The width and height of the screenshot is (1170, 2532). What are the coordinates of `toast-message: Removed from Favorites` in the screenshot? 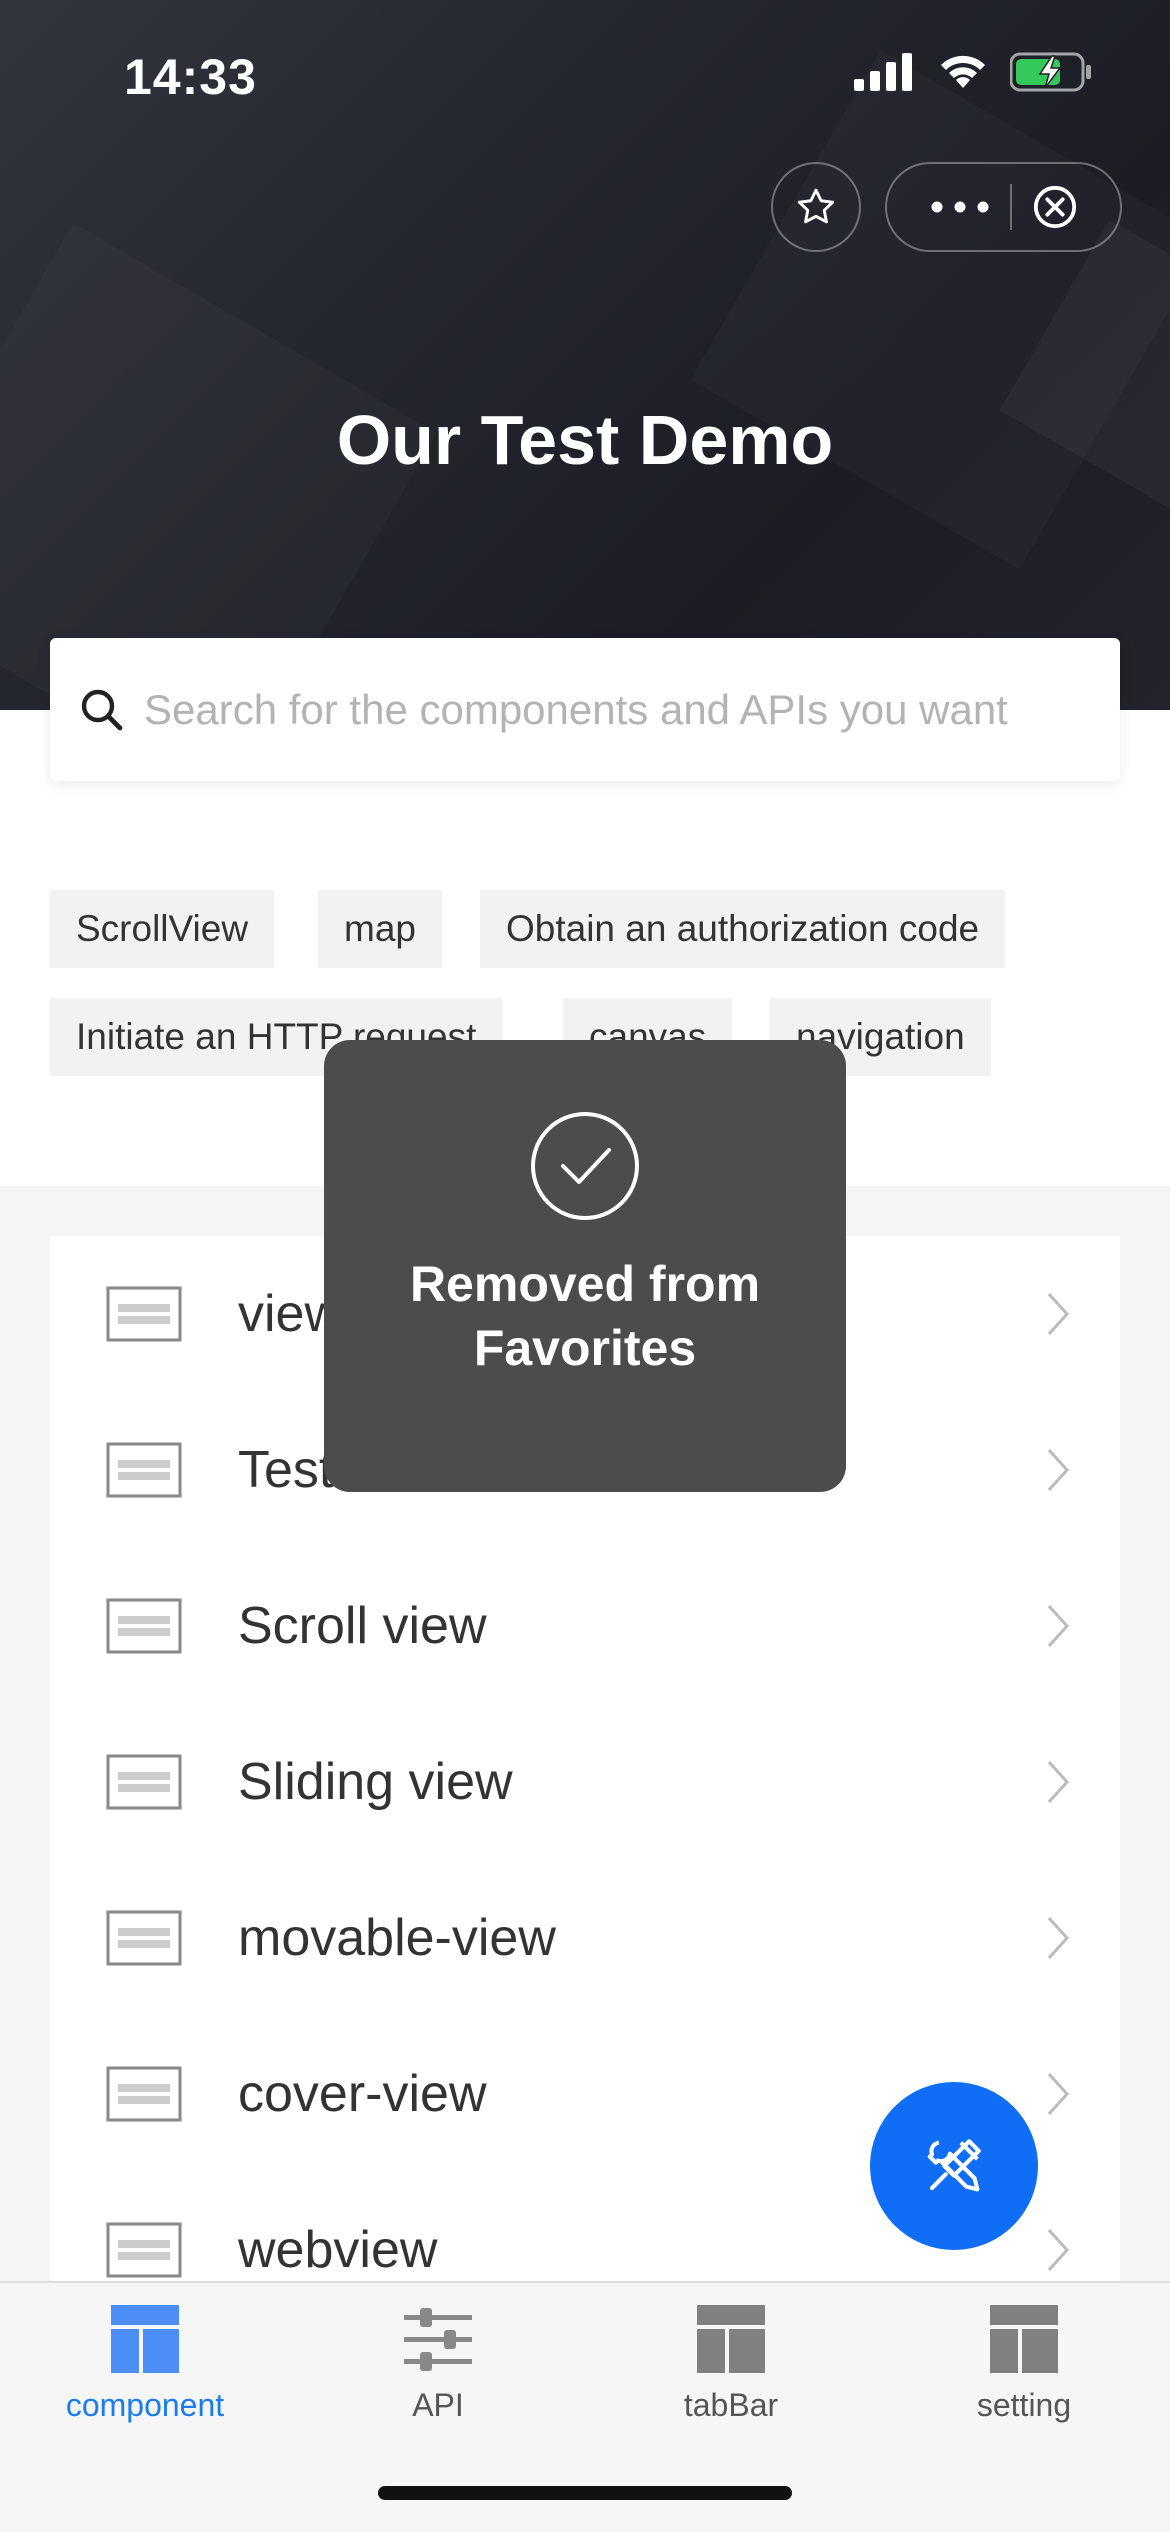 It's located at (585, 1316).